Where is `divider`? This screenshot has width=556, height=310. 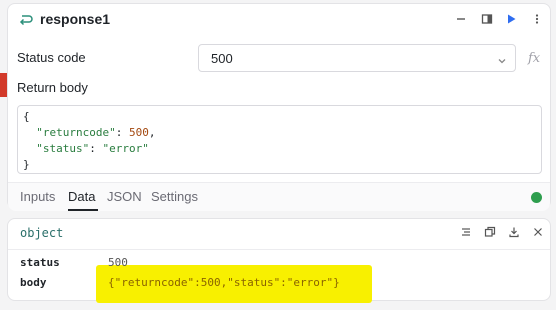 divider is located at coordinates (279, 249).